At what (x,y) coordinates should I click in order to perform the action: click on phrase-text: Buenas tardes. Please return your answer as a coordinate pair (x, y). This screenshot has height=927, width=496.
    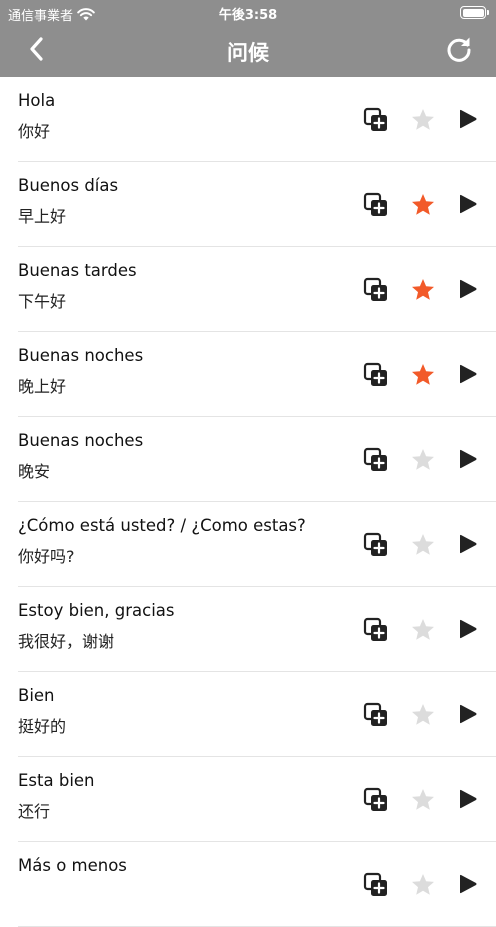
    Looking at the image, I should click on (77, 270).